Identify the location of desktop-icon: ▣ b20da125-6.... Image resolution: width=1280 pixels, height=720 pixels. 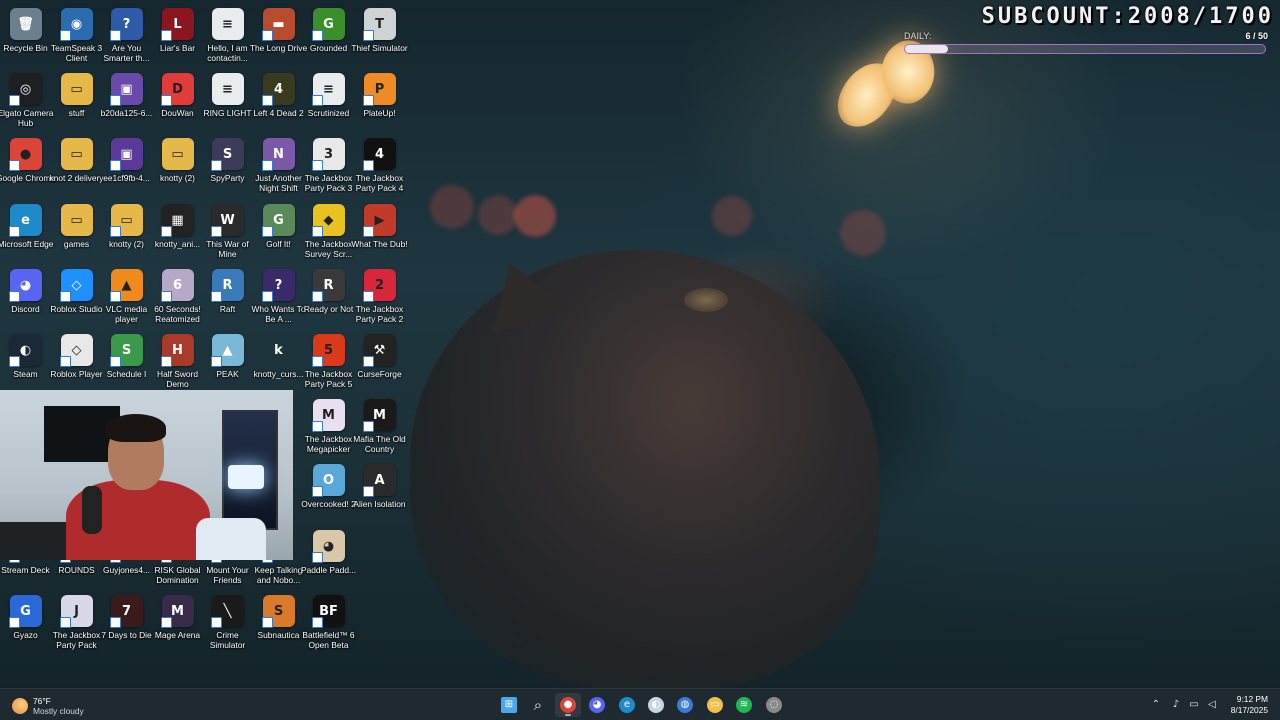
(126, 101).